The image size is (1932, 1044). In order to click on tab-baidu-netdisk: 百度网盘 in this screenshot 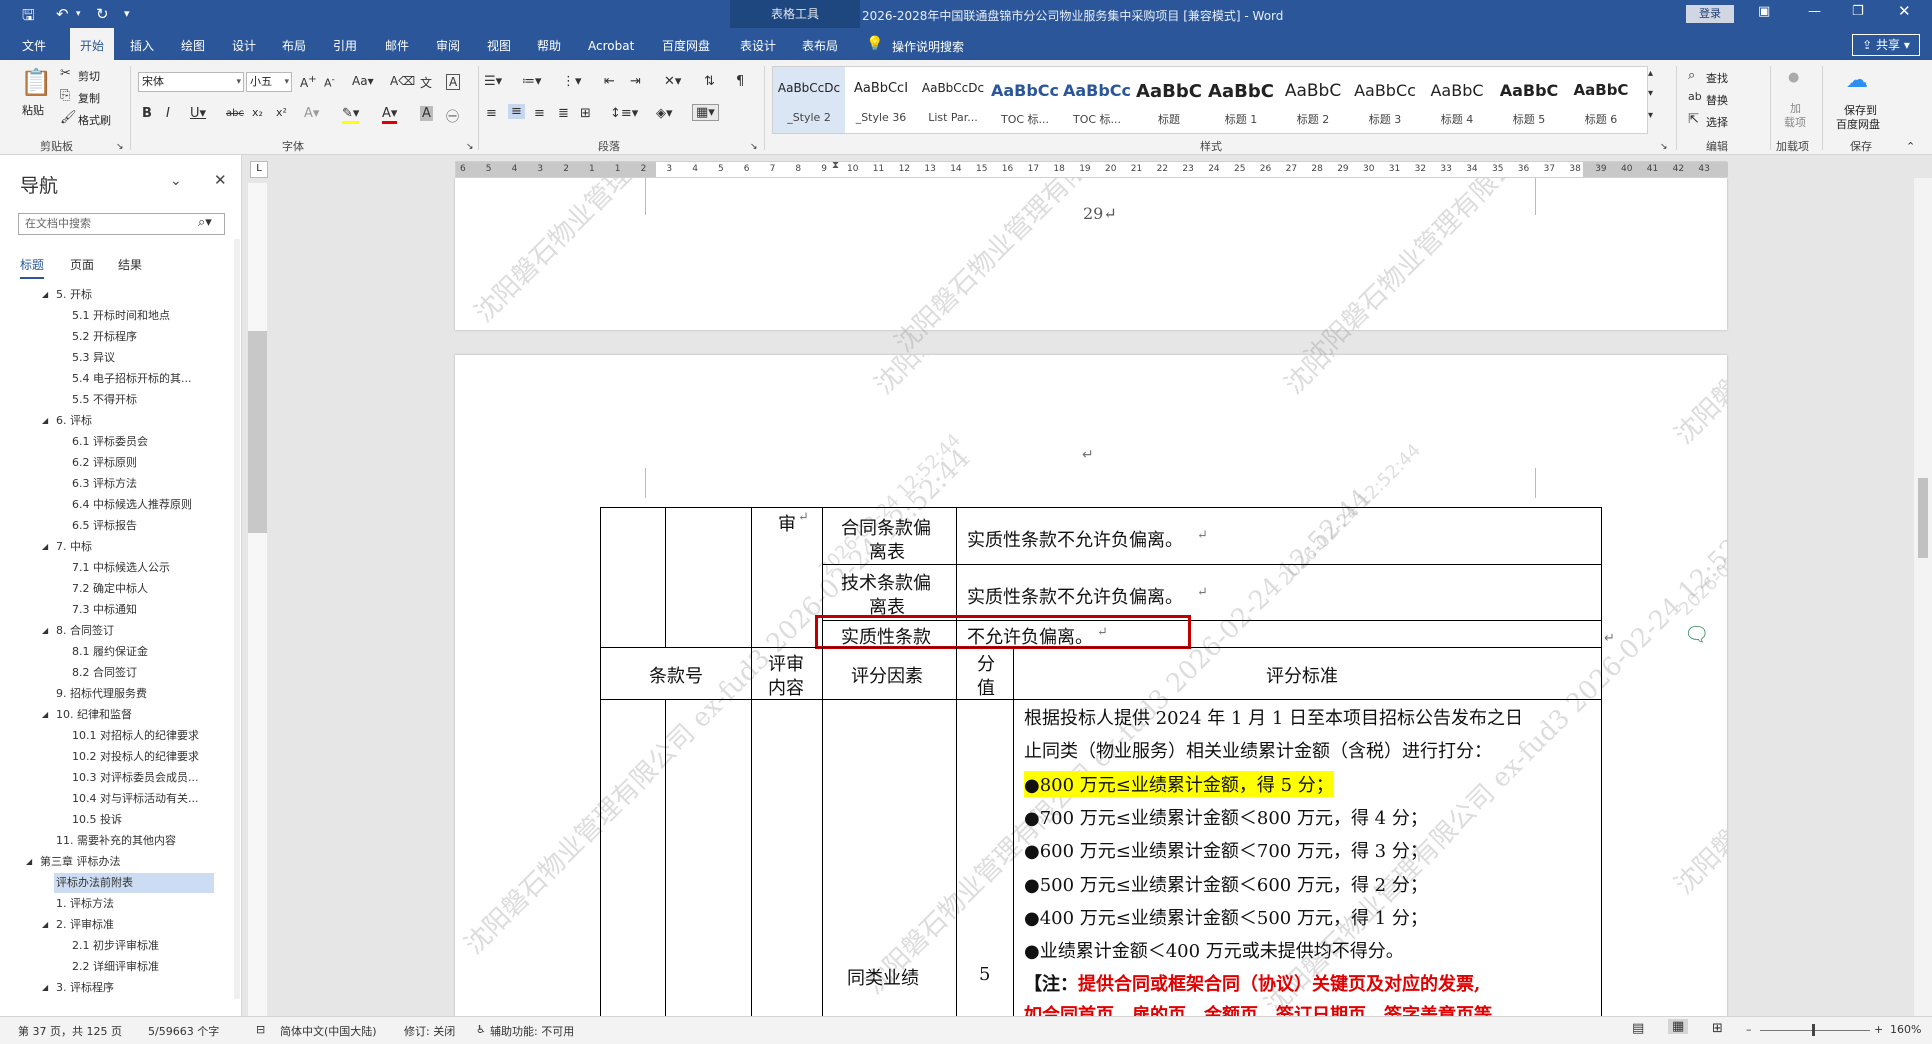, I will do `click(686, 44)`.